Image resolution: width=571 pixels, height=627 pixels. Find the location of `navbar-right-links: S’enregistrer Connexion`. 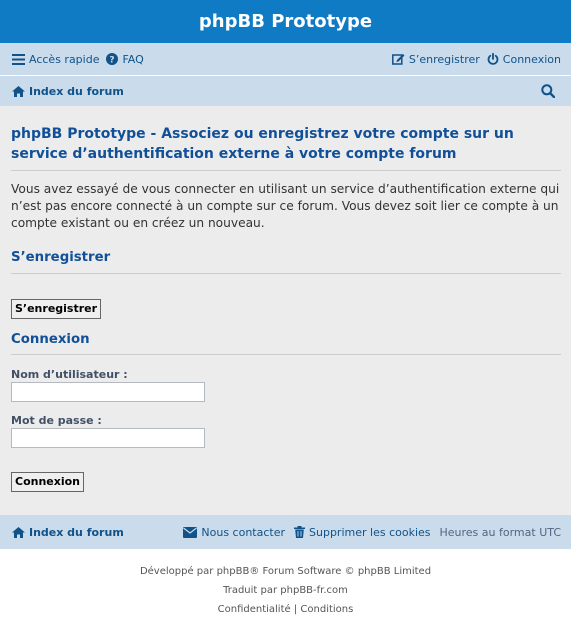

navbar-right-links: S’enregistrer Connexion is located at coordinates (476, 59).